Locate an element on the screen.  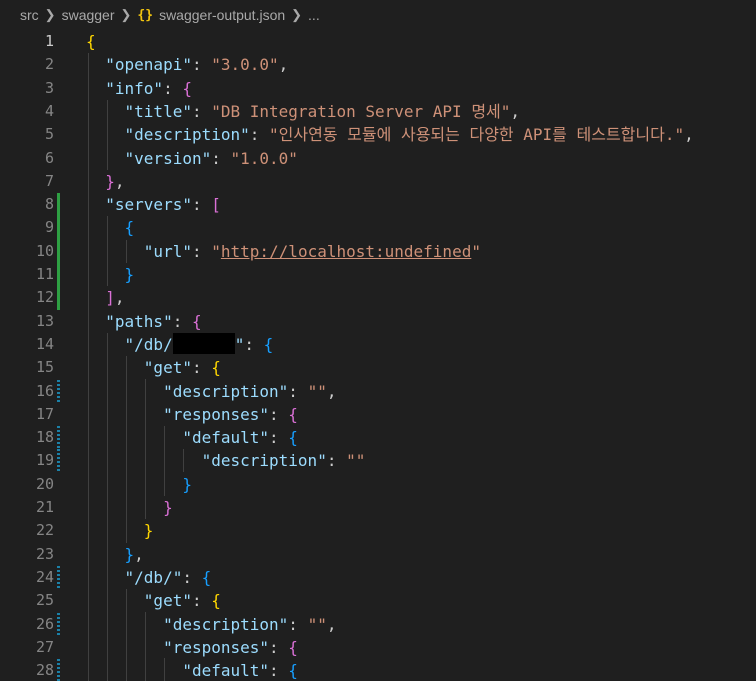
line-number: 1 is located at coordinates (49, 41).